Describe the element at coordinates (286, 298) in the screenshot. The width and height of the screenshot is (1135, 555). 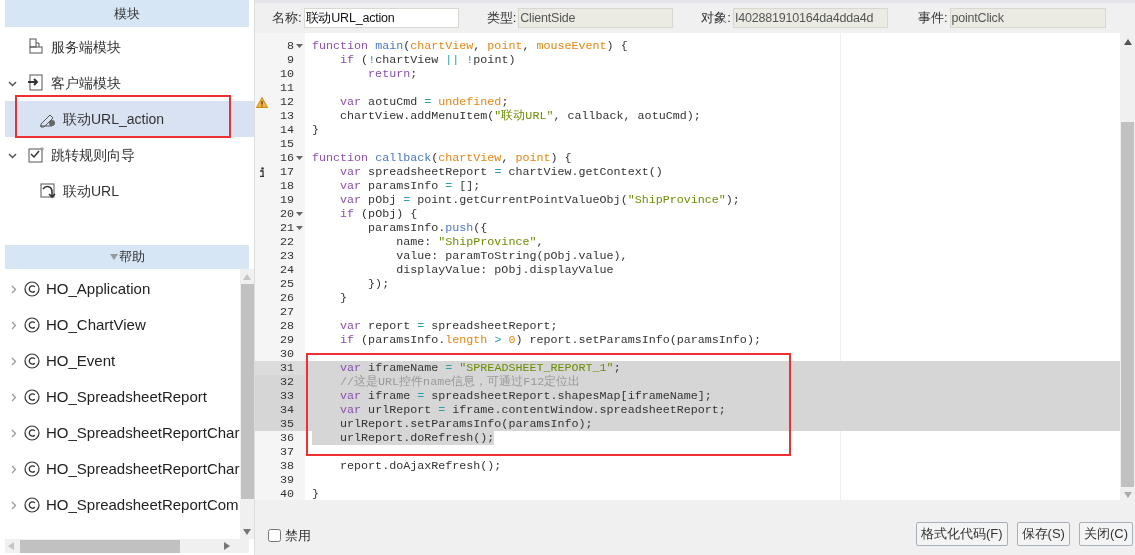
I see `line-number: 26` at that location.